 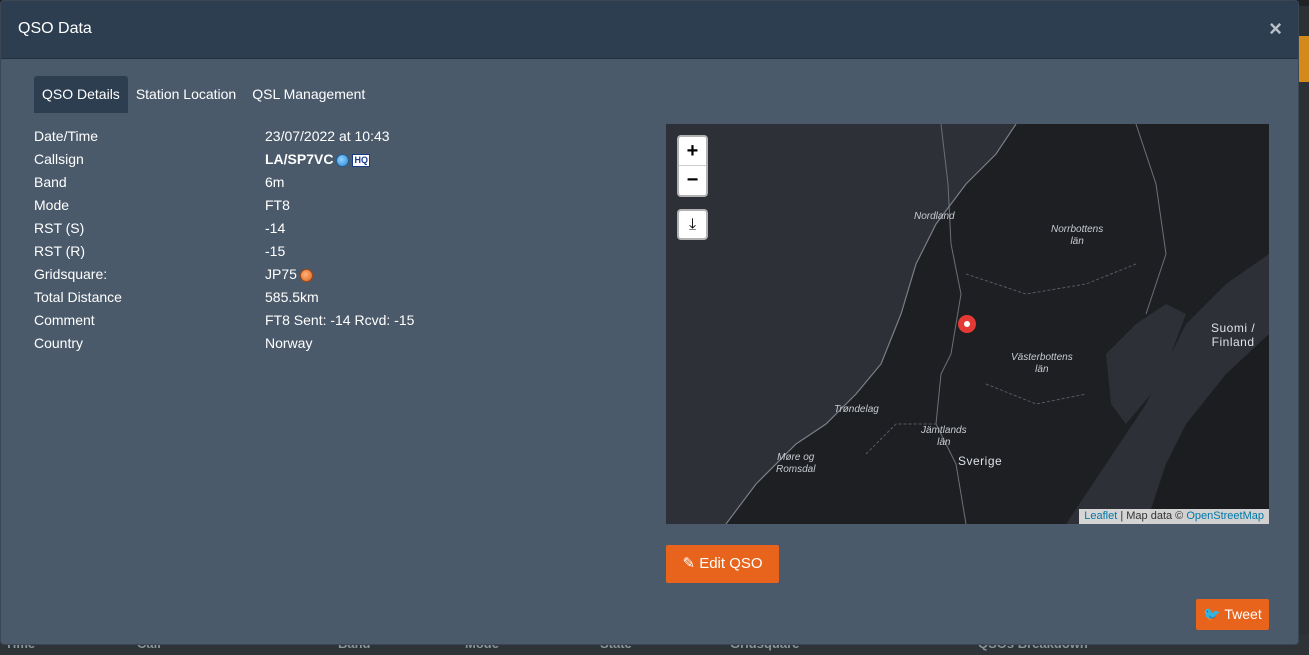 I want to click on tab-qsl-management: QSL Management, so click(x=308, y=94).